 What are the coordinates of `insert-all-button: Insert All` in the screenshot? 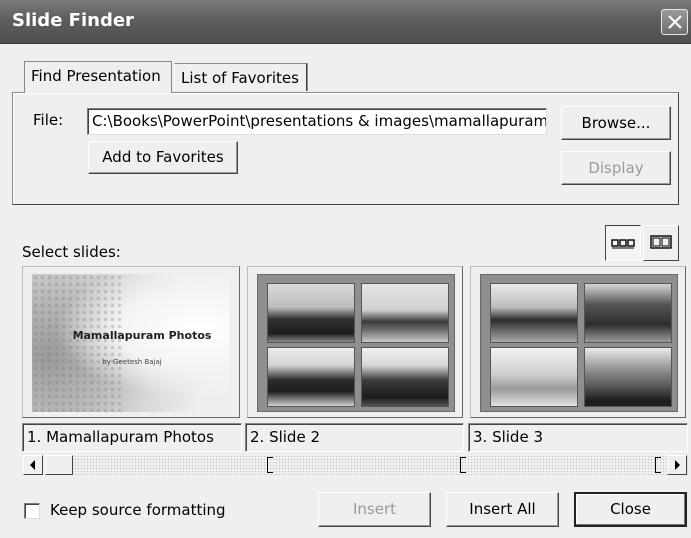 It's located at (502, 509).